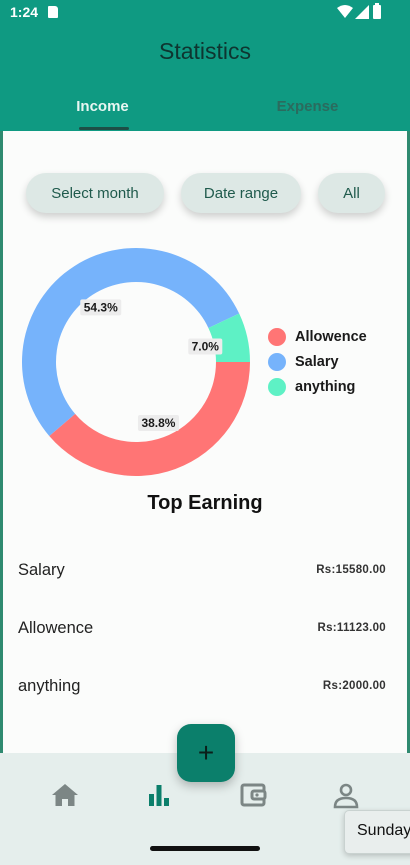 This screenshot has width=410, height=865. Describe the element at coordinates (317, 362) in the screenshot. I see `legend-label: Salary` at that location.